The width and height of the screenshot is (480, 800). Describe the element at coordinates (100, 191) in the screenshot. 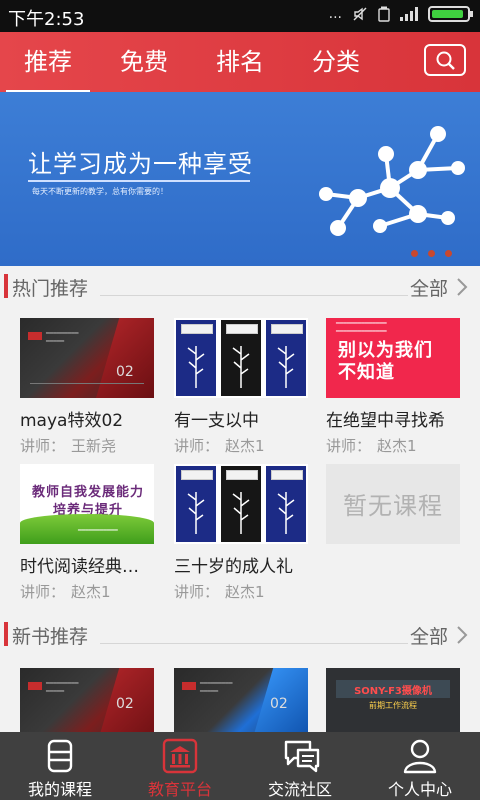

I see `banner-subtitle: 每天不断更新的教学，总有你需要的！` at that location.